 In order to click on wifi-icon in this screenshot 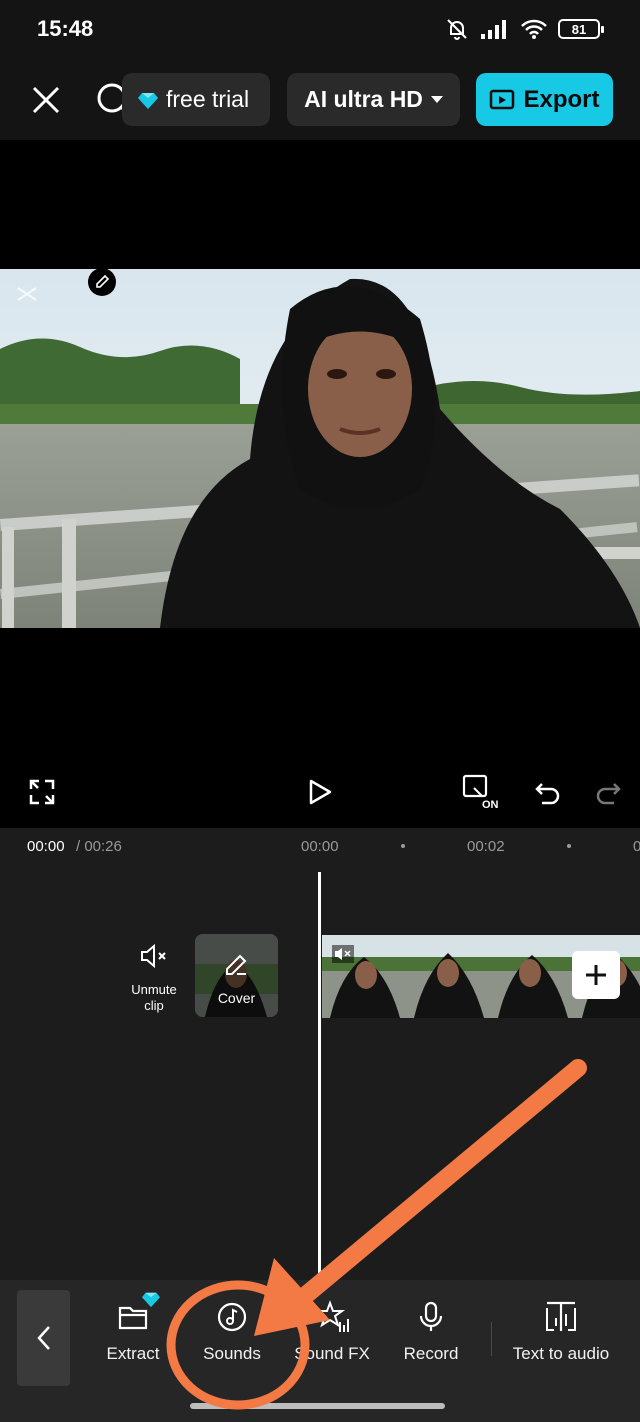, I will do `click(534, 29)`.